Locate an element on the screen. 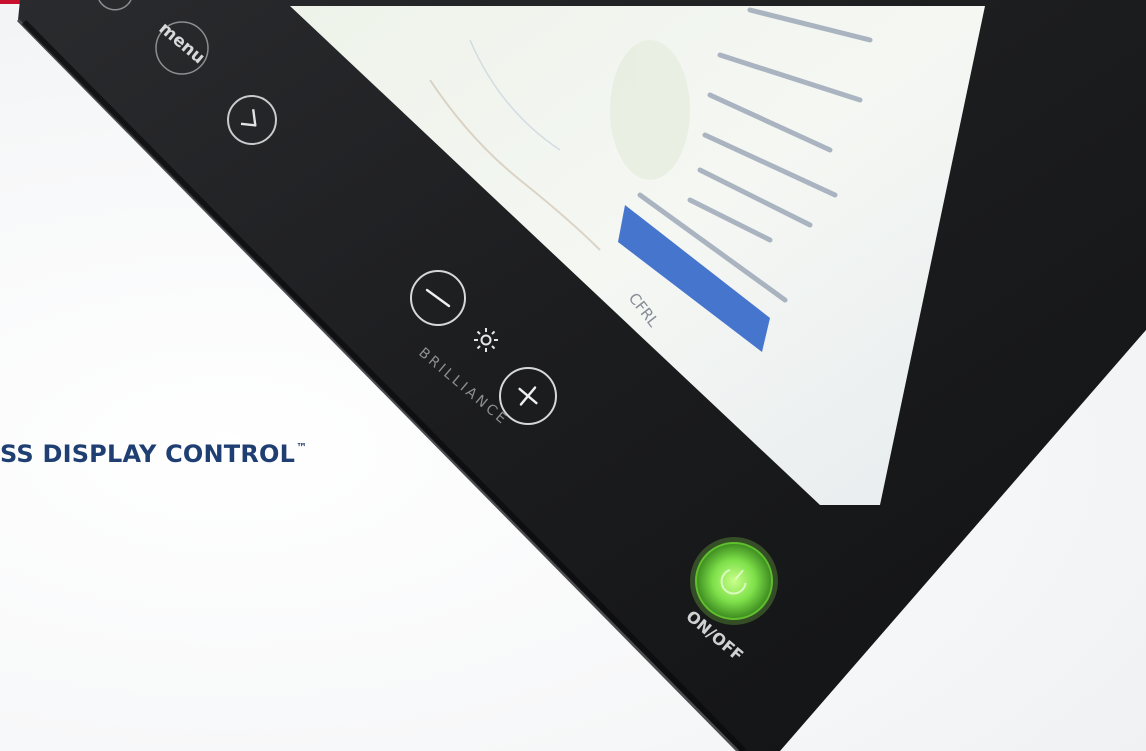  trademark-symbol: ™ is located at coordinates (302, 447).